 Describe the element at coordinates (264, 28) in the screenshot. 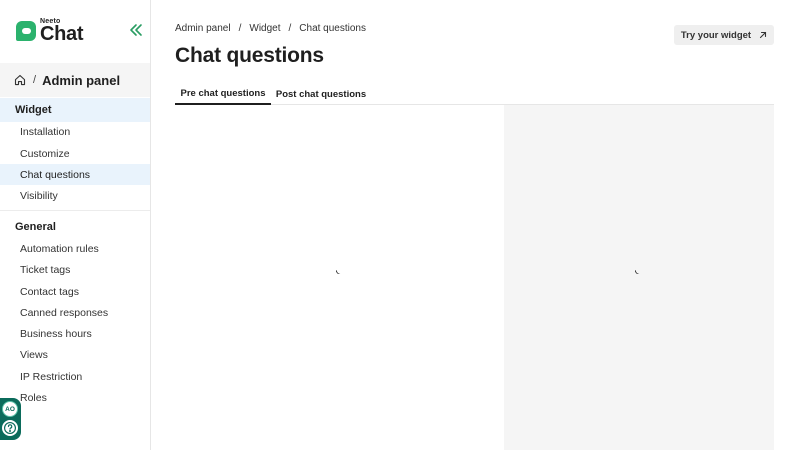

I see `breadcrumb-widget: Widget` at that location.